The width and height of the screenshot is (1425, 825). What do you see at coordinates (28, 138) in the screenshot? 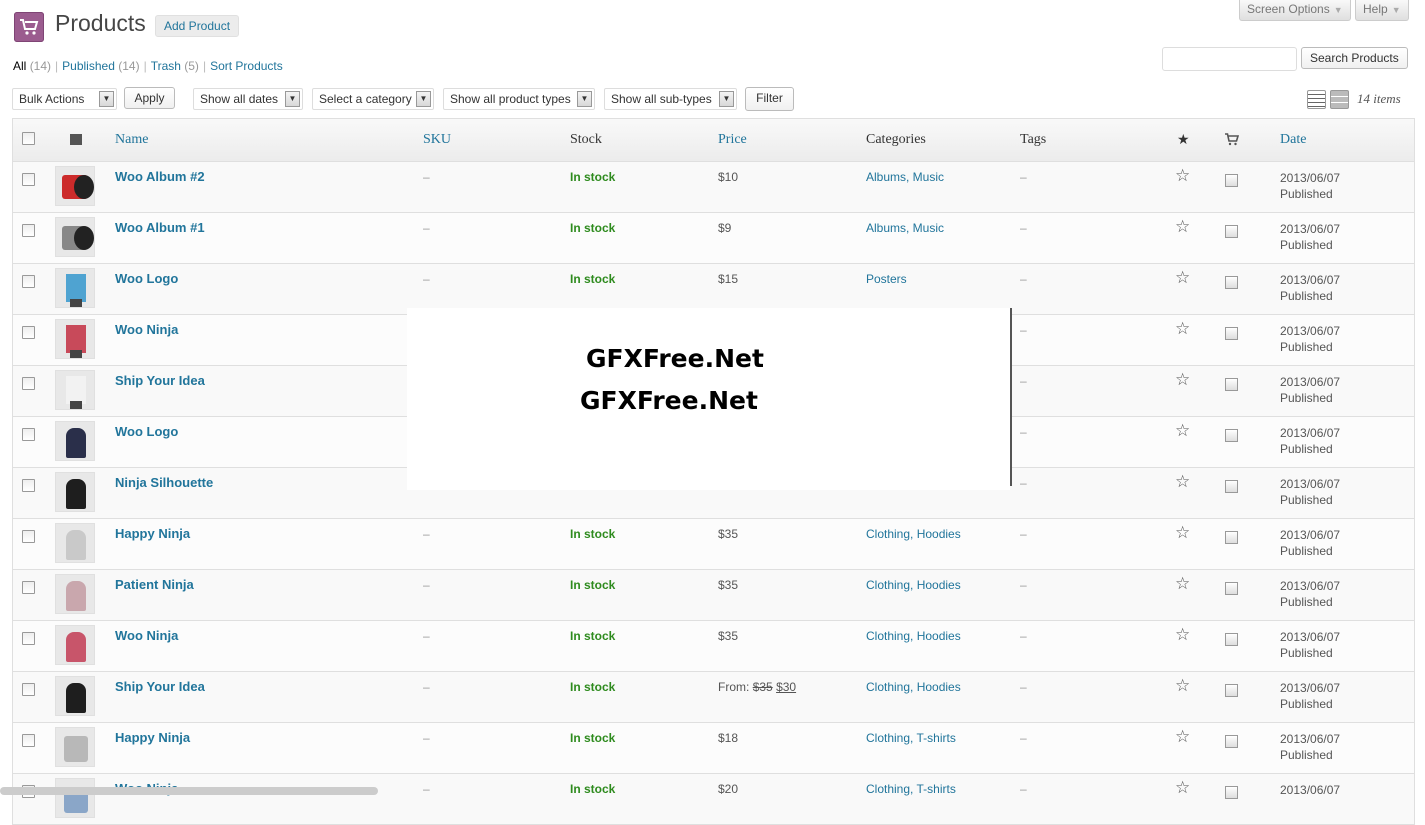
I see `select-all-checkbox` at bounding box center [28, 138].